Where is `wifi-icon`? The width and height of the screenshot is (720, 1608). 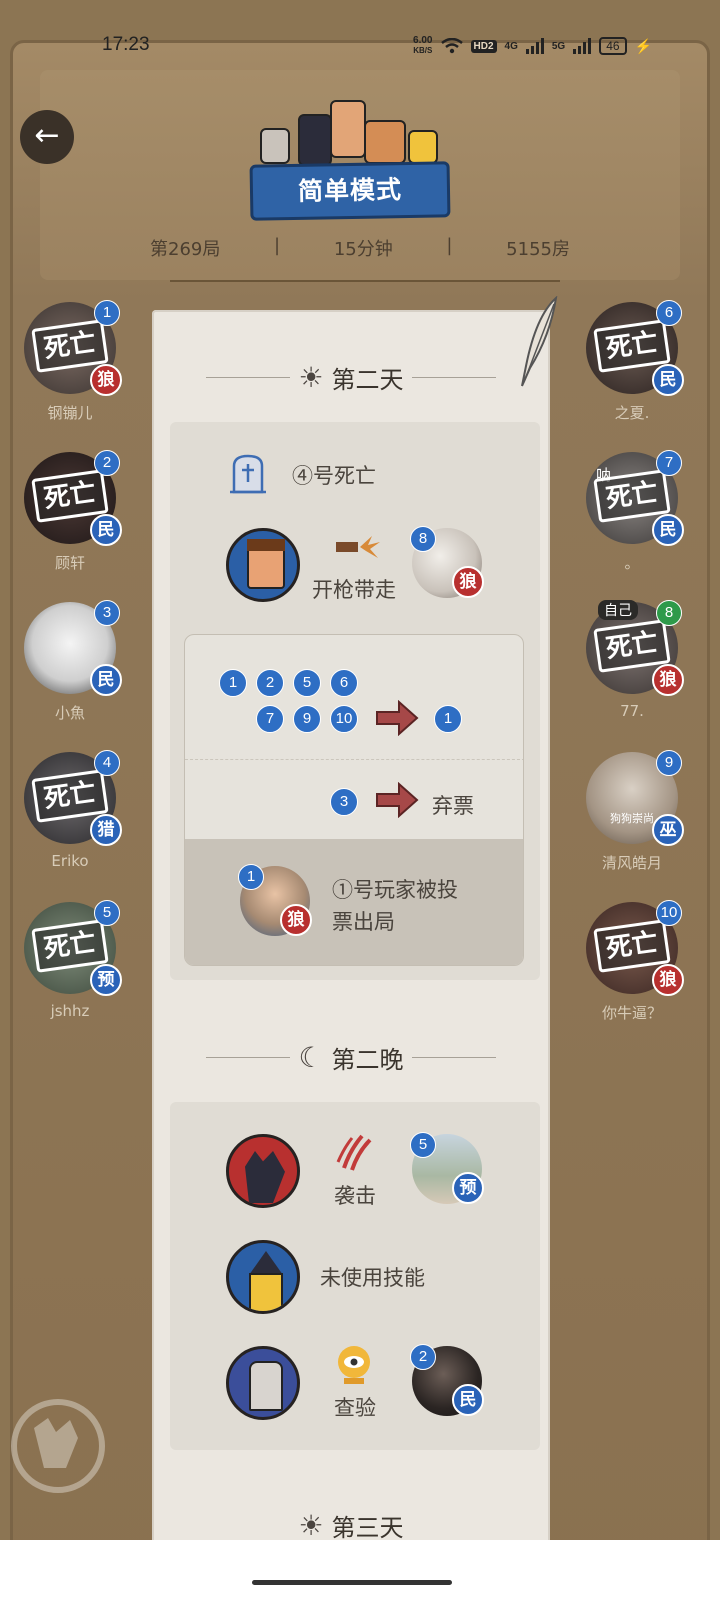 wifi-icon is located at coordinates (451, 46).